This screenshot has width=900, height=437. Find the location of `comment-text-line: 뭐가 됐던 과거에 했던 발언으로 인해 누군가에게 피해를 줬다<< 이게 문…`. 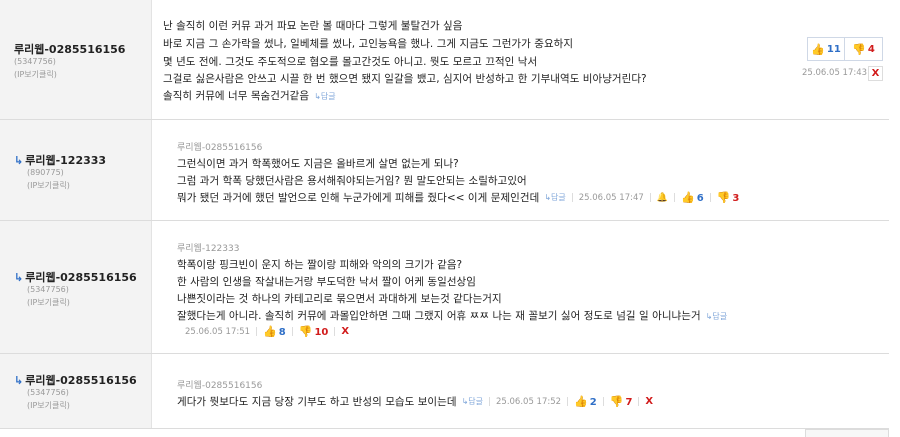

comment-text-line: 뭐가 됐던 과거에 했던 발언으로 인해 누군가에게 피해를 줬다<< 이게 문… is located at coordinates (358, 198).